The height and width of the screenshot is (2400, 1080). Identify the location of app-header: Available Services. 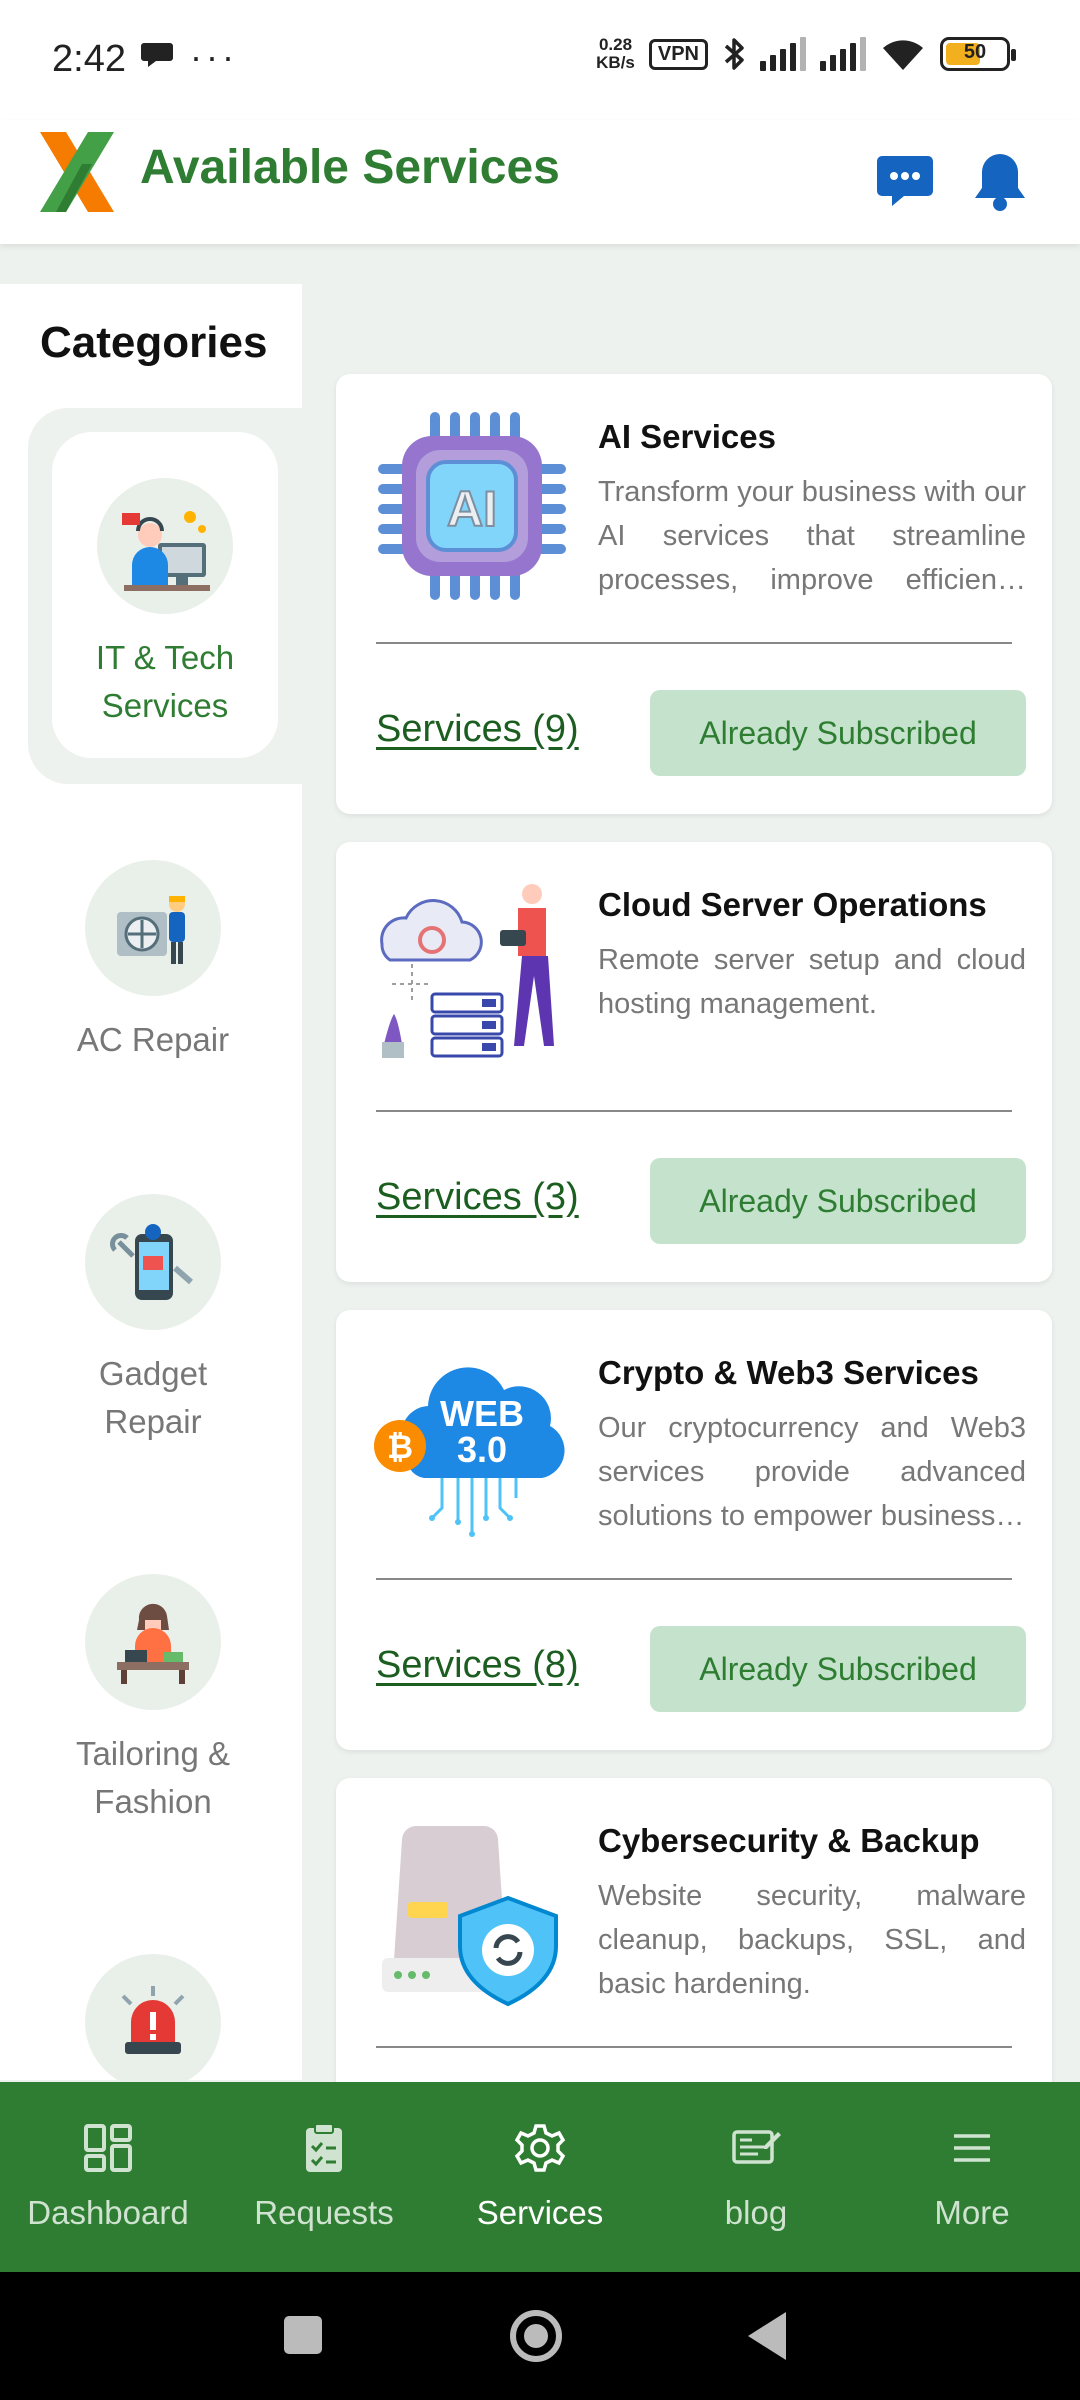
(540, 182).